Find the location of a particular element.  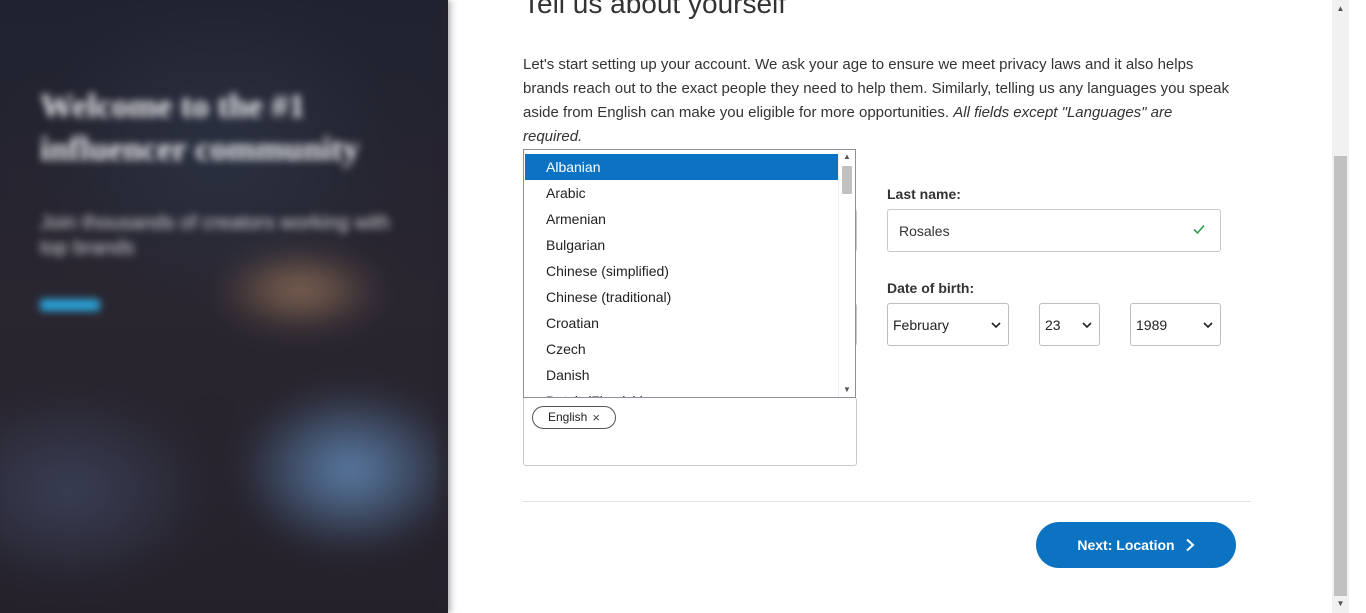

dropdown-option: Danish is located at coordinates (681, 375).